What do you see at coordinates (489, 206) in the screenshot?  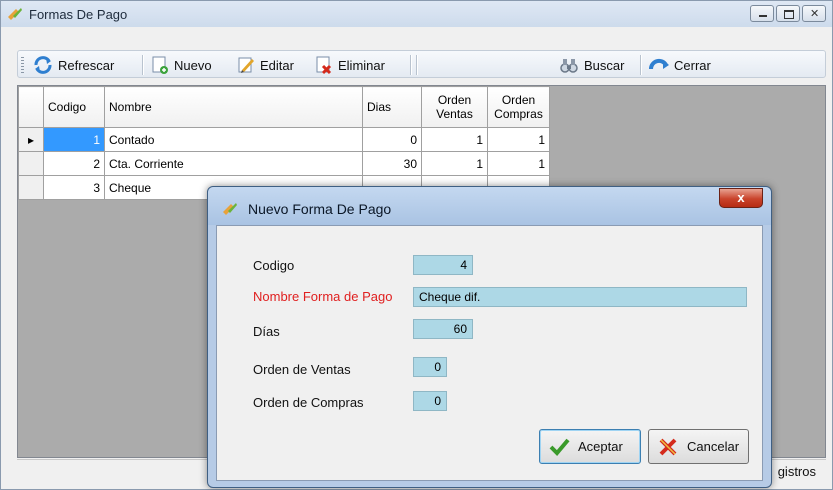 I see `dialog-title-bar: Nuevo Forma De Pago x` at bounding box center [489, 206].